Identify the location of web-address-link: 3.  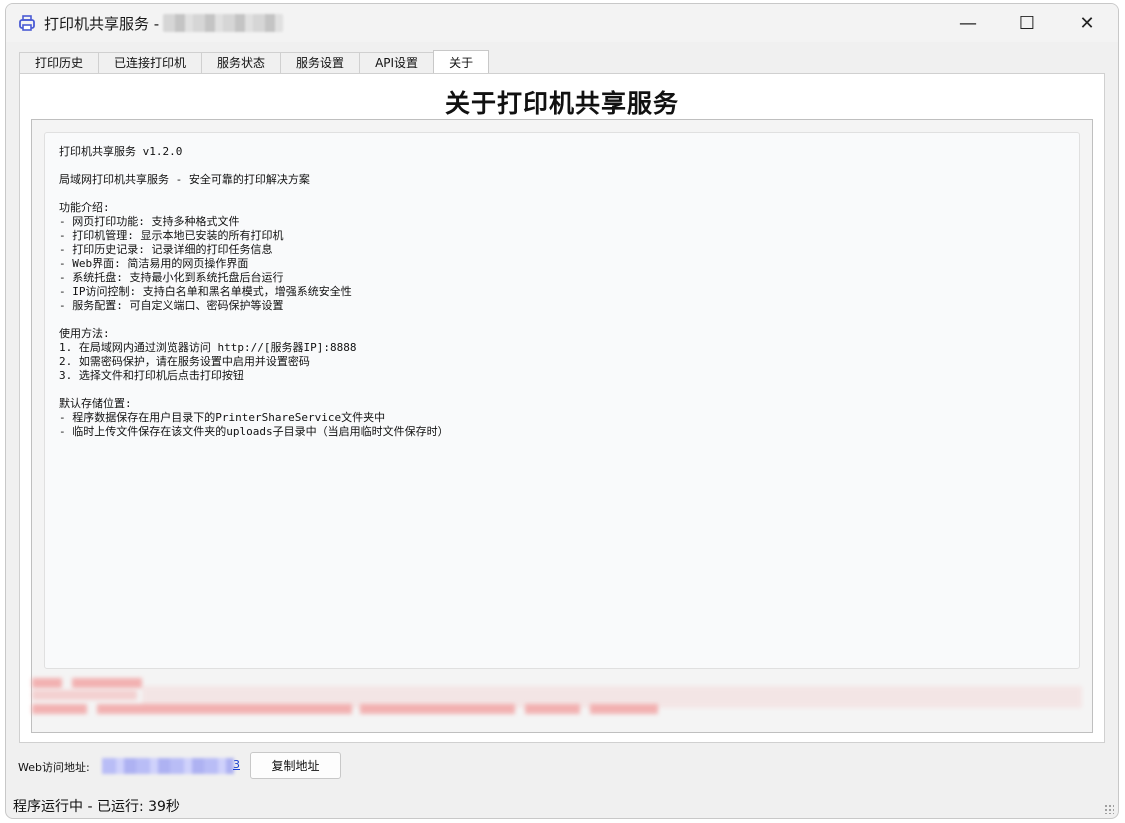
(171, 766).